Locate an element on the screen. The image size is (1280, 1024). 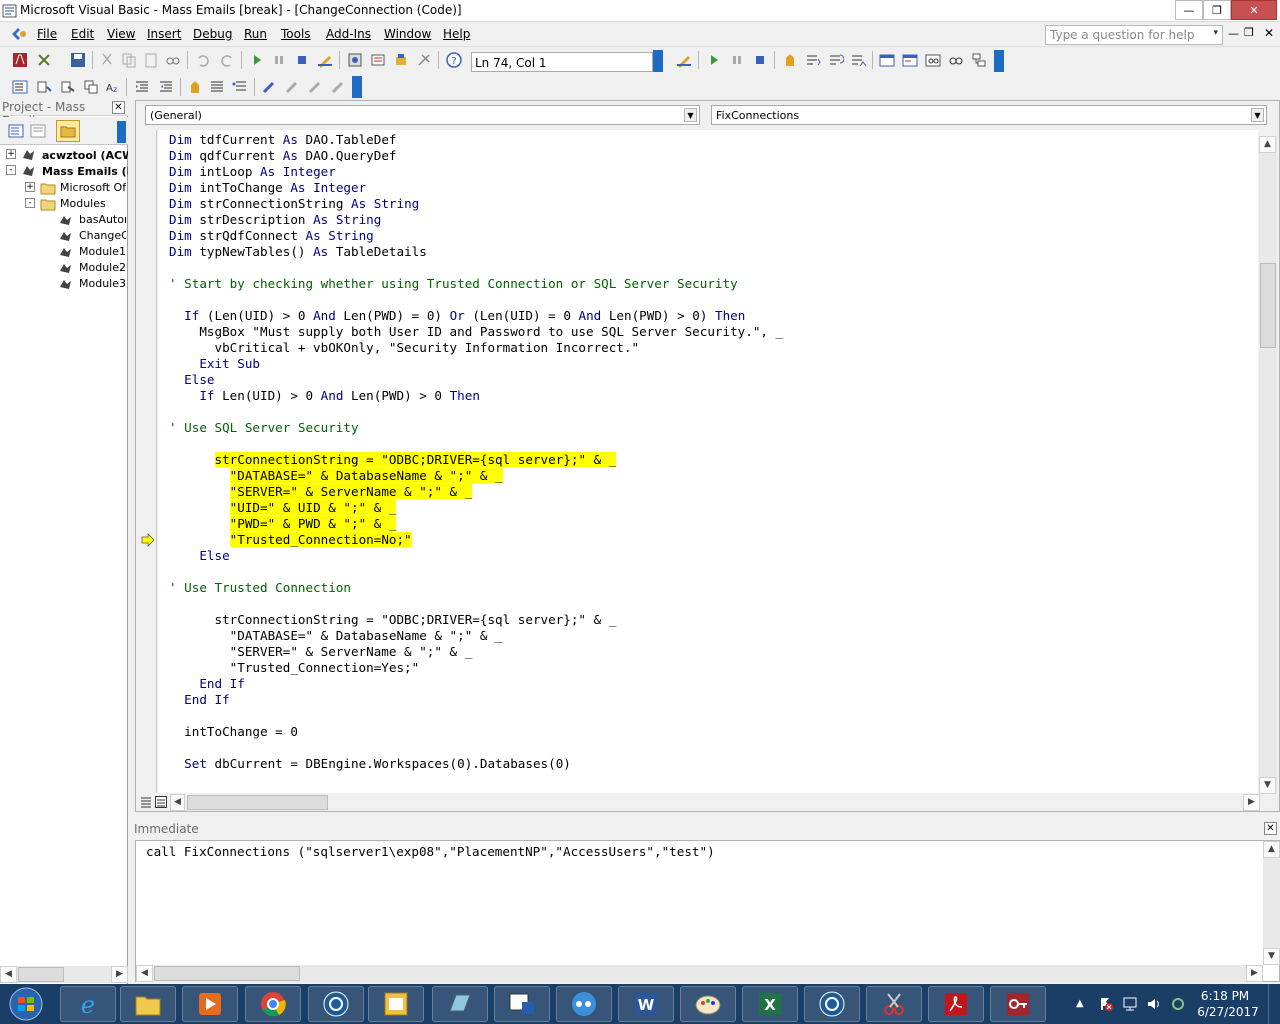
complete-word-icon: Az is located at coordinates (113, 87).